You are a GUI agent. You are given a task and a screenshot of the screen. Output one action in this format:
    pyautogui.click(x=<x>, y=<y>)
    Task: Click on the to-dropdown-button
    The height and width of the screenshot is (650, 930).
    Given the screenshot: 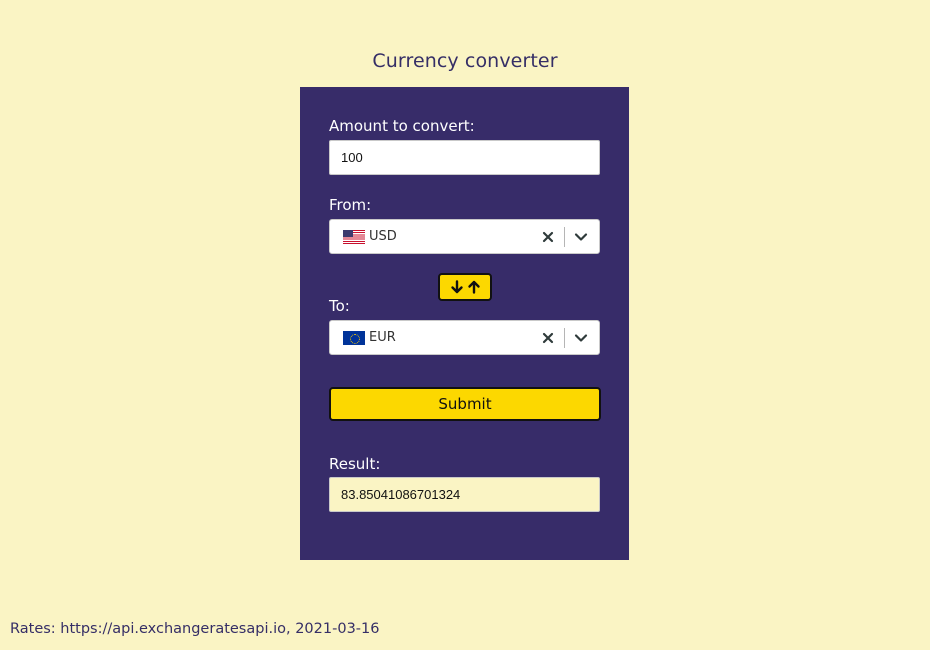 What is the action you would take?
    pyautogui.click(x=581, y=338)
    